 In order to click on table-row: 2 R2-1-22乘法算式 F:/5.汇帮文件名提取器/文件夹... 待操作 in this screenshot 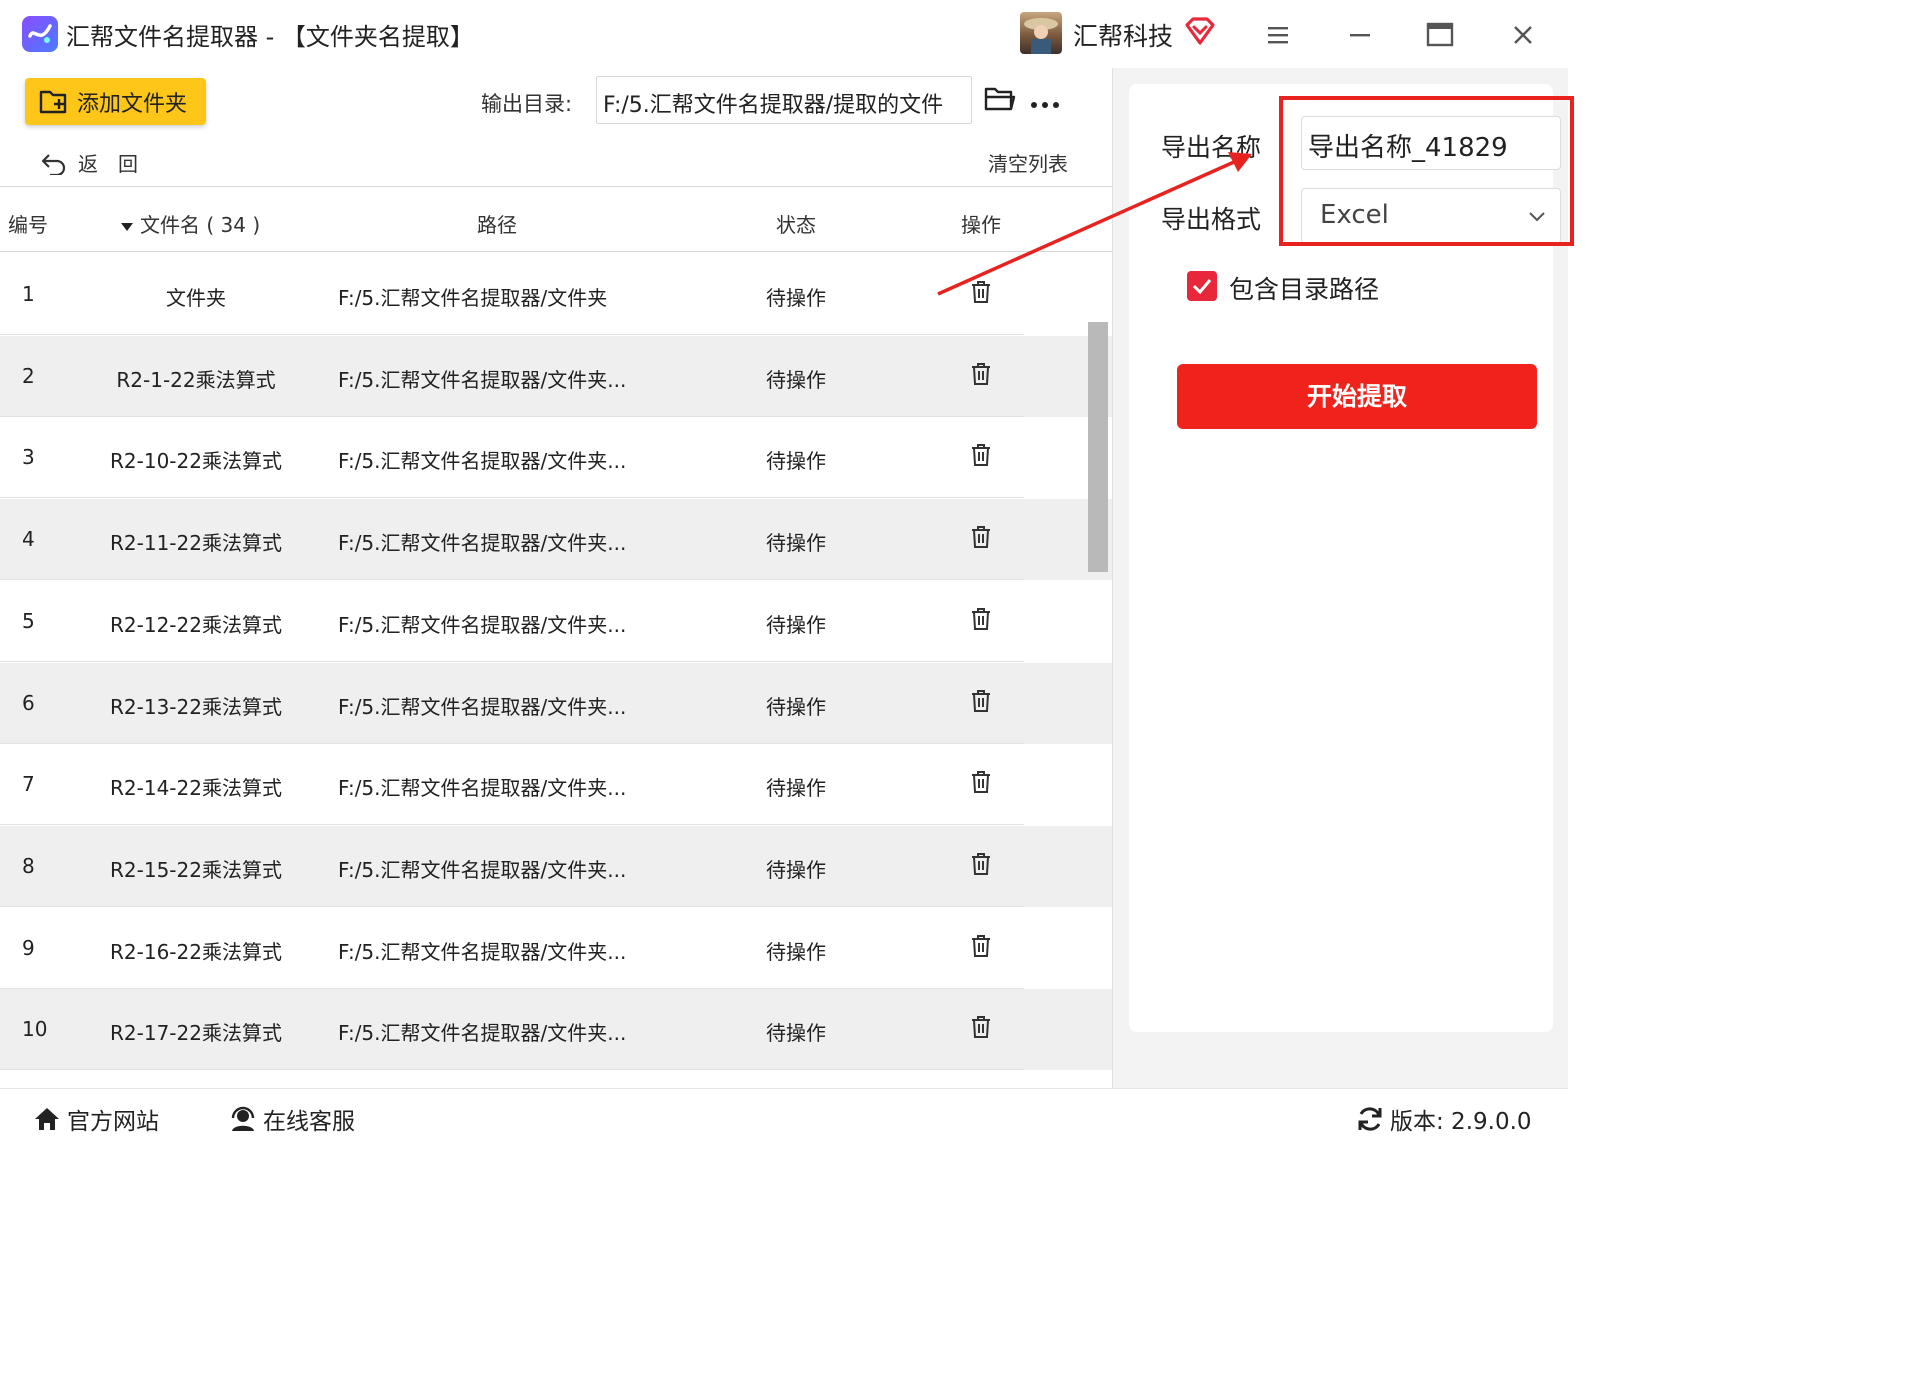, I will do `click(512, 376)`.